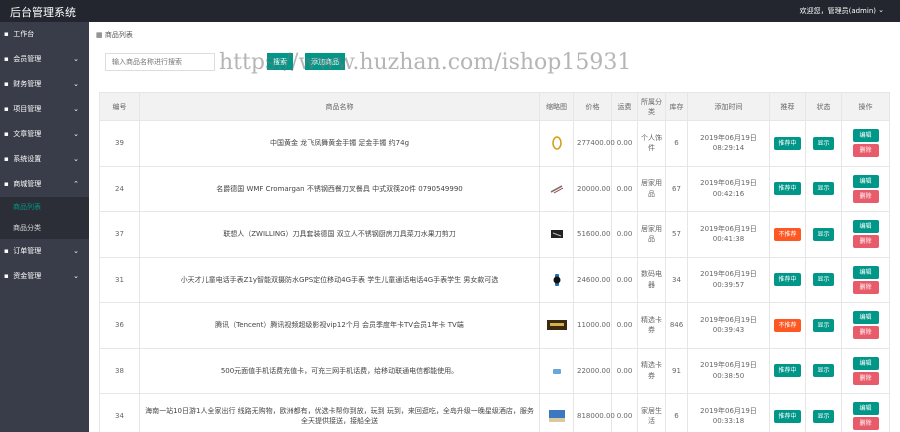 The image size is (900, 432). What do you see at coordinates (119, 412) in the screenshot?
I see `cell-id: 34` at bounding box center [119, 412].